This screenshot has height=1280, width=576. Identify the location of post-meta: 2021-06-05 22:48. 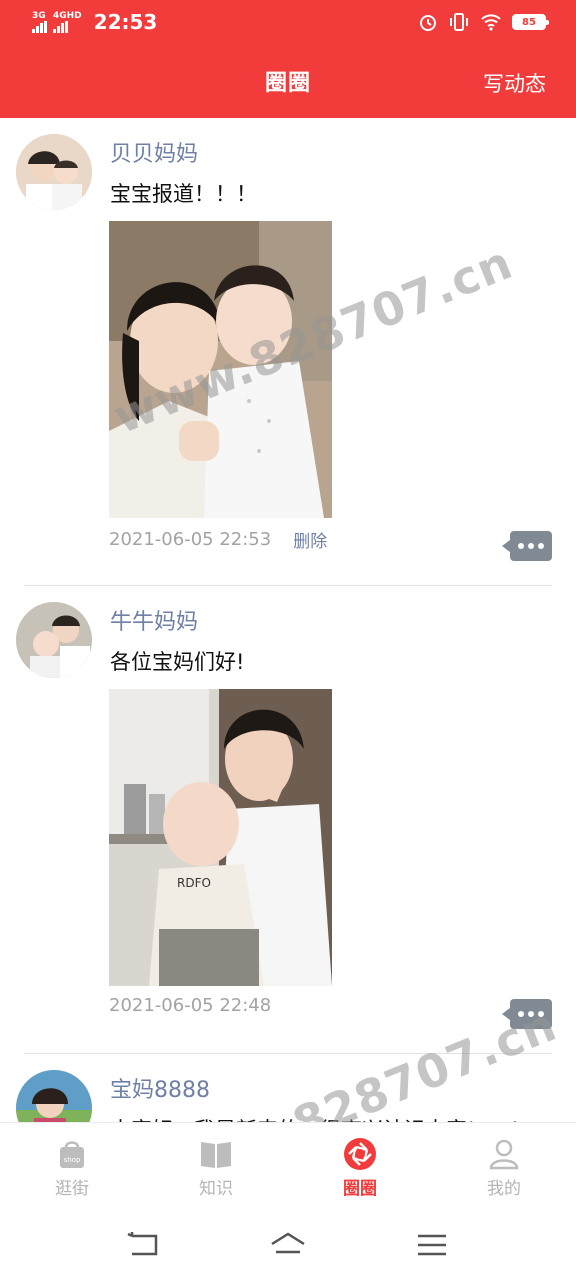
(190, 1005).